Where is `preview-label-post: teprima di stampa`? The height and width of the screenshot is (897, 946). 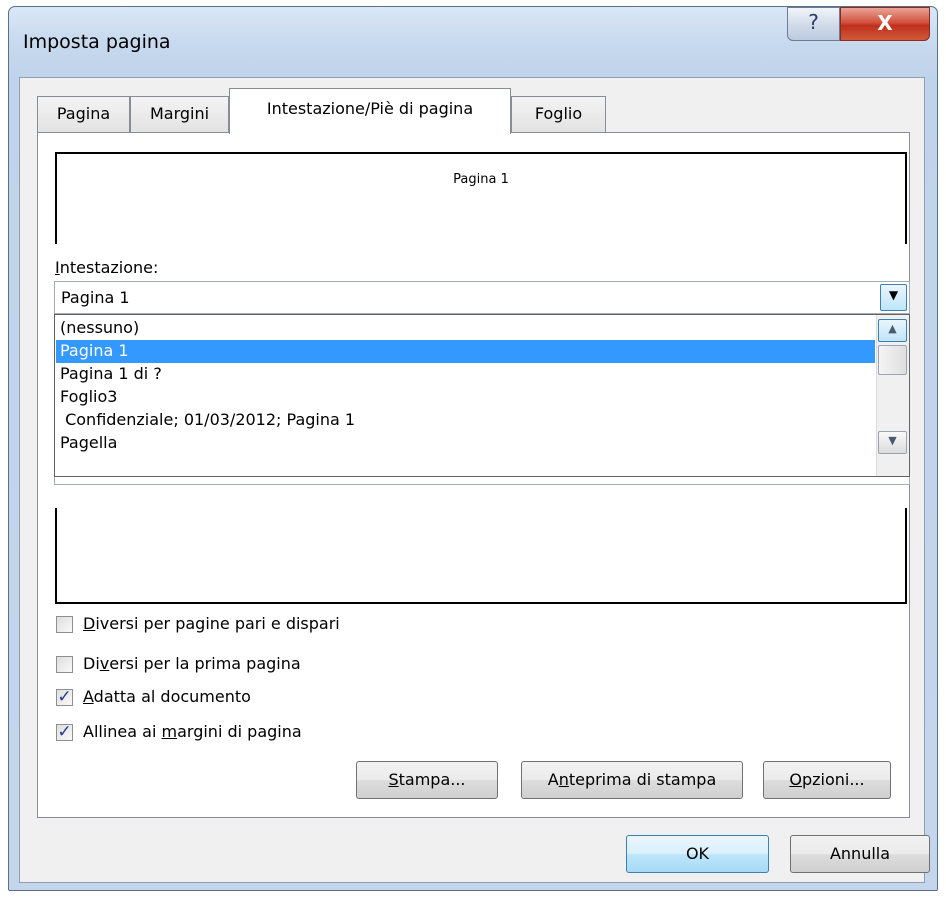
preview-label-post: teprima di stampa is located at coordinates (642, 779).